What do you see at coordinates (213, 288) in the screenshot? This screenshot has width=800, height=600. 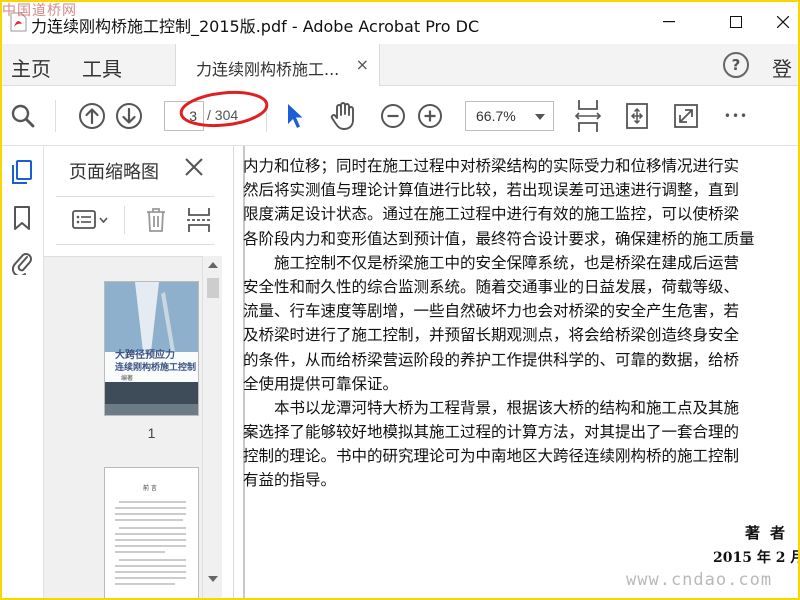 I see `scrollbar-thumb` at bounding box center [213, 288].